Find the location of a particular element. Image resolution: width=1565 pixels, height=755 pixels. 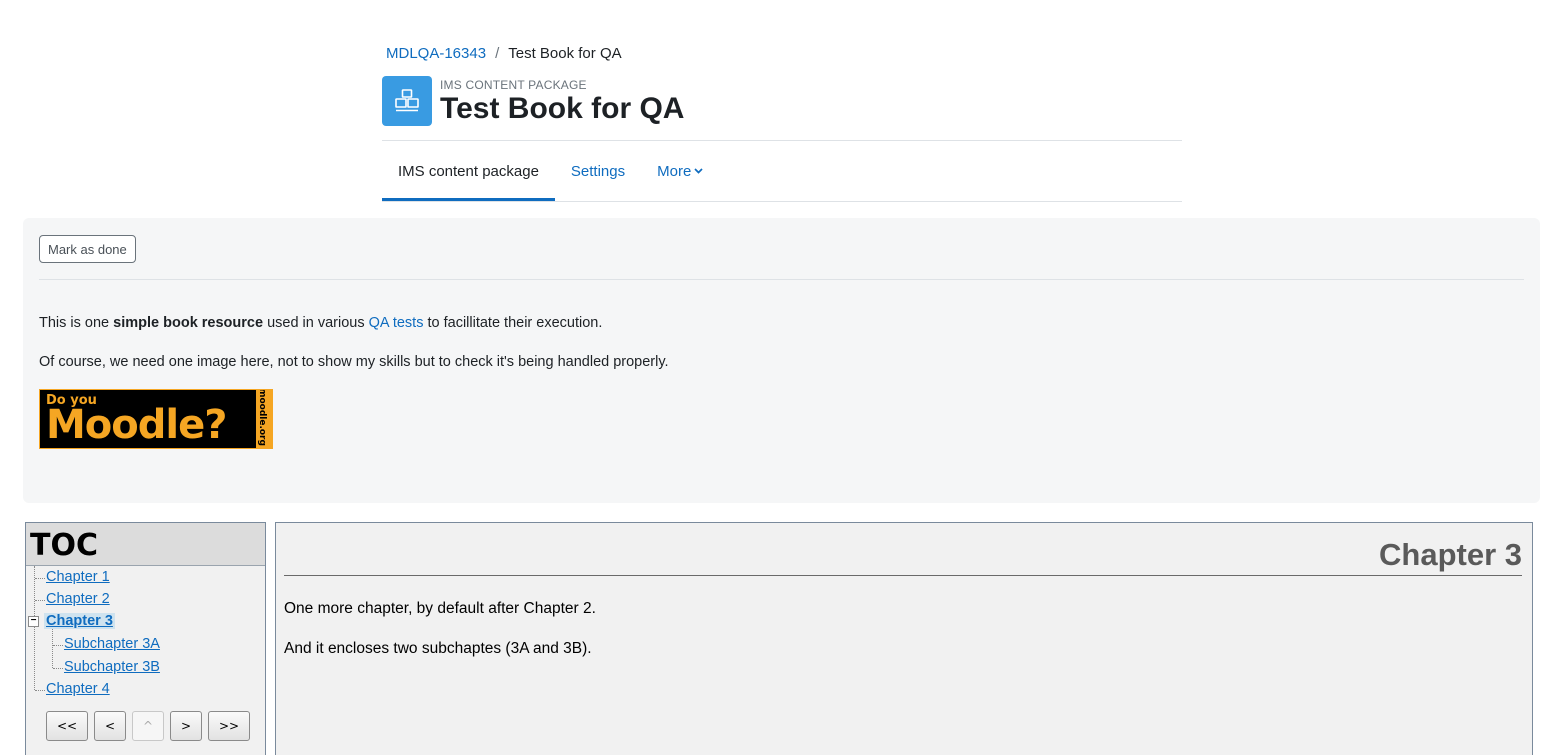

toc-item-chapter-1: Chapter 1 is located at coordinates (78, 577).